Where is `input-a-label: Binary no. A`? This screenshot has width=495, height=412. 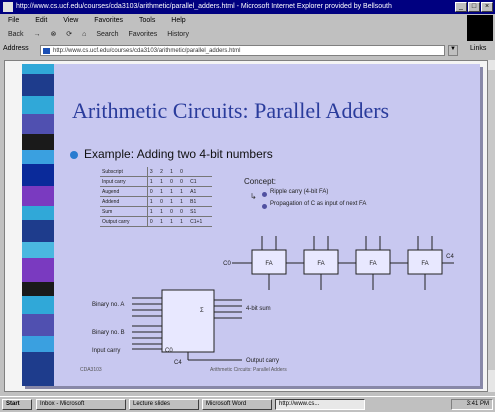
input-a-label: Binary no. A is located at coordinates (108, 305).